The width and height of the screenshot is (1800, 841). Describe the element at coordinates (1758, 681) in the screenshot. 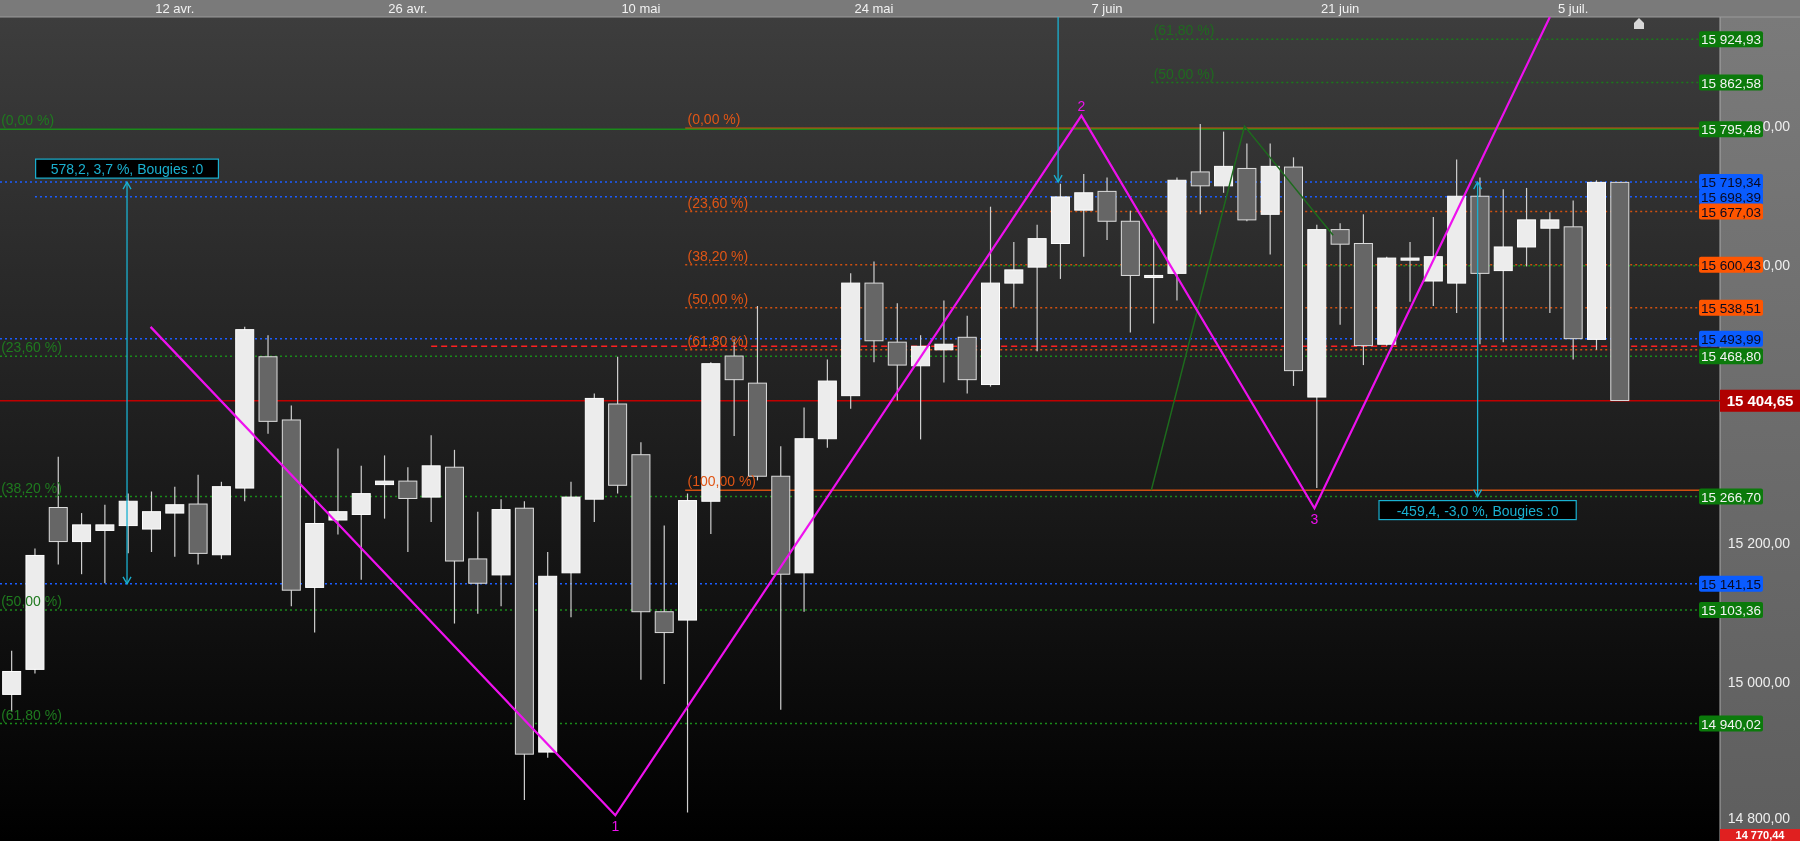

I see `price-axis-label: 15 000,00` at that location.